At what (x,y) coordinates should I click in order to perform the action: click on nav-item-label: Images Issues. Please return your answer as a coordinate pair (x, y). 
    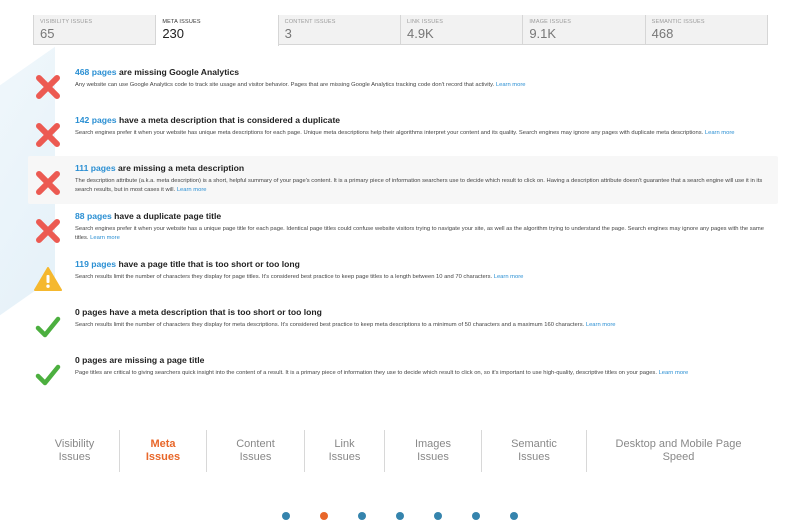
    Looking at the image, I should click on (433, 451).